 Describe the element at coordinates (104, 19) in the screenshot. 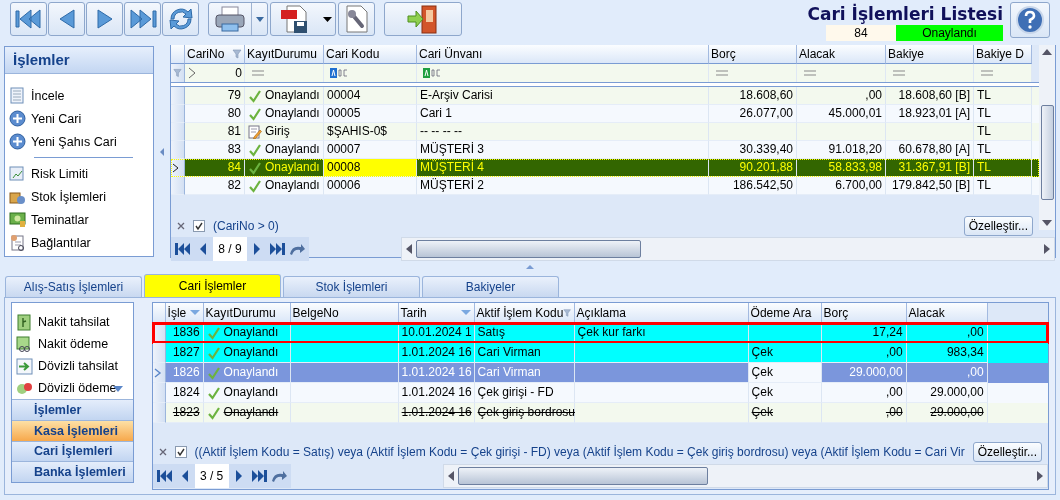

I see `next-button` at that location.